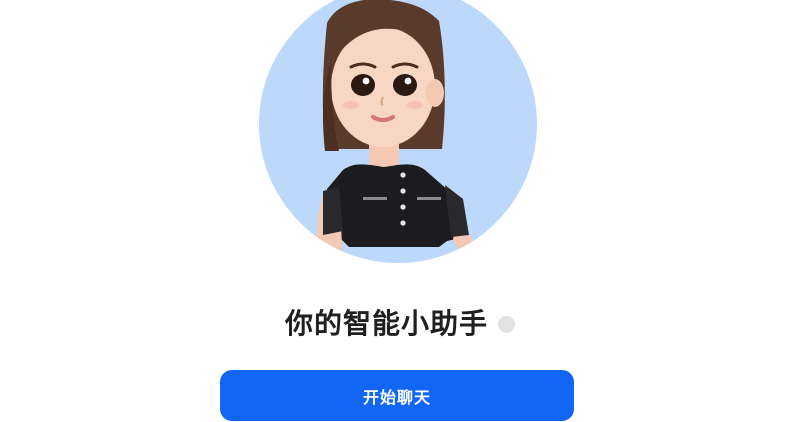 The image size is (800, 422). What do you see at coordinates (386, 323) in the screenshot?
I see `assistant-title: 你的智能小助手` at bounding box center [386, 323].